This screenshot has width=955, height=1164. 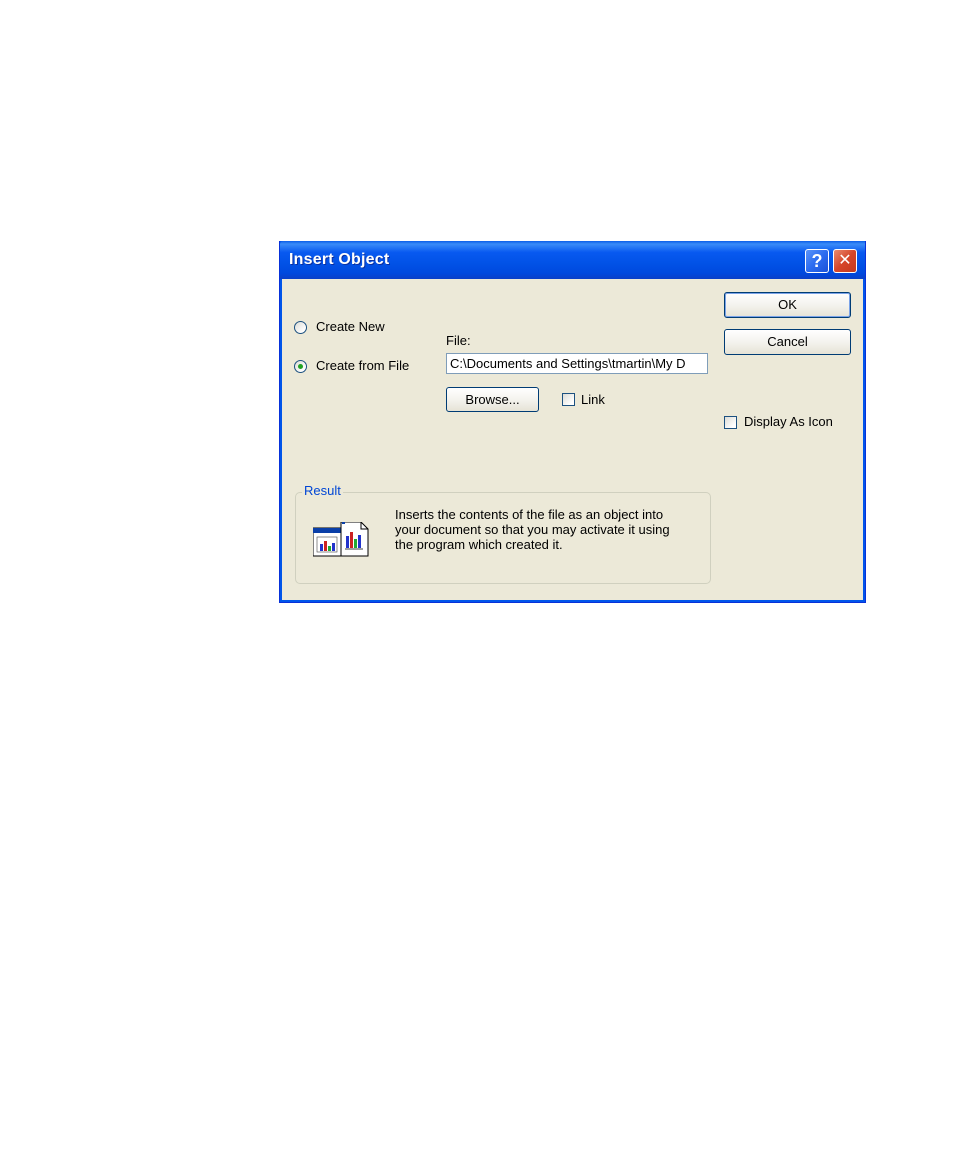 I want to click on dialog-title: Insert Object, so click(x=339, y=259).